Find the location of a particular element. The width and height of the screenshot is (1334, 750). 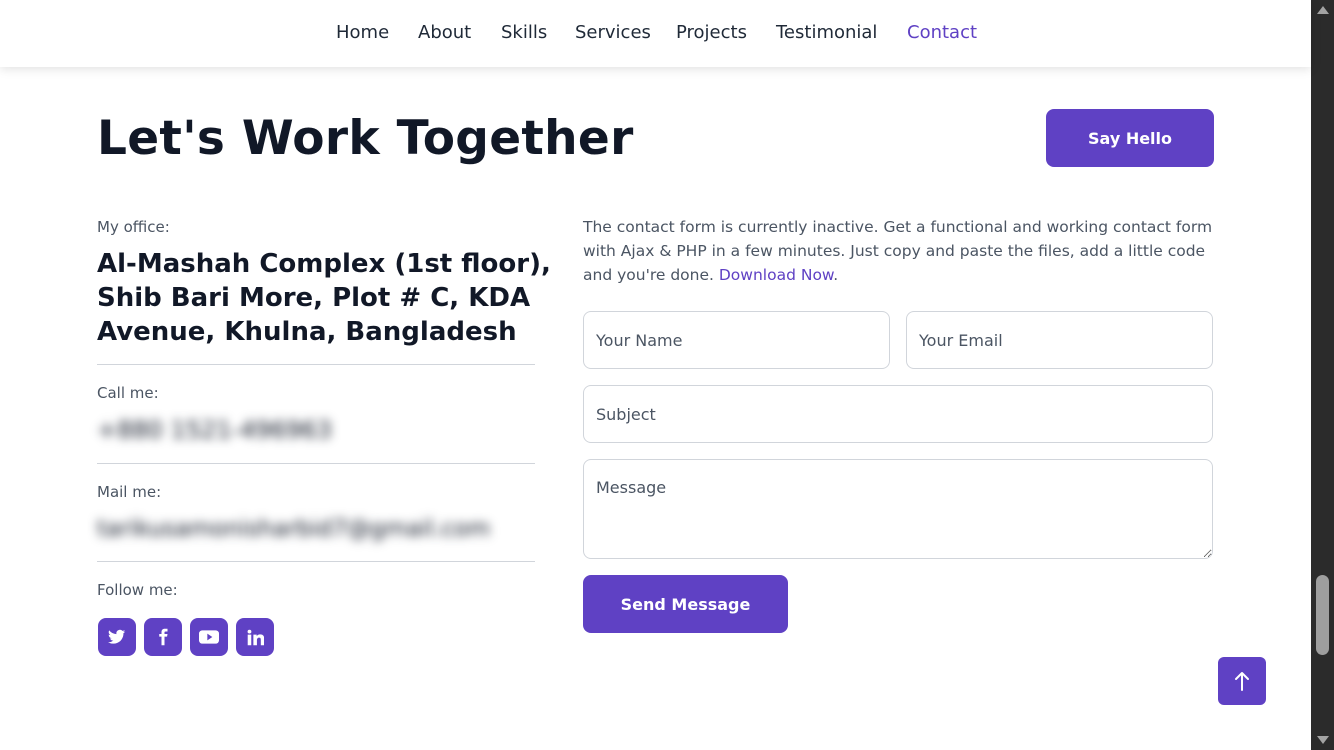

email-input is located at coordinates (1059, 340).